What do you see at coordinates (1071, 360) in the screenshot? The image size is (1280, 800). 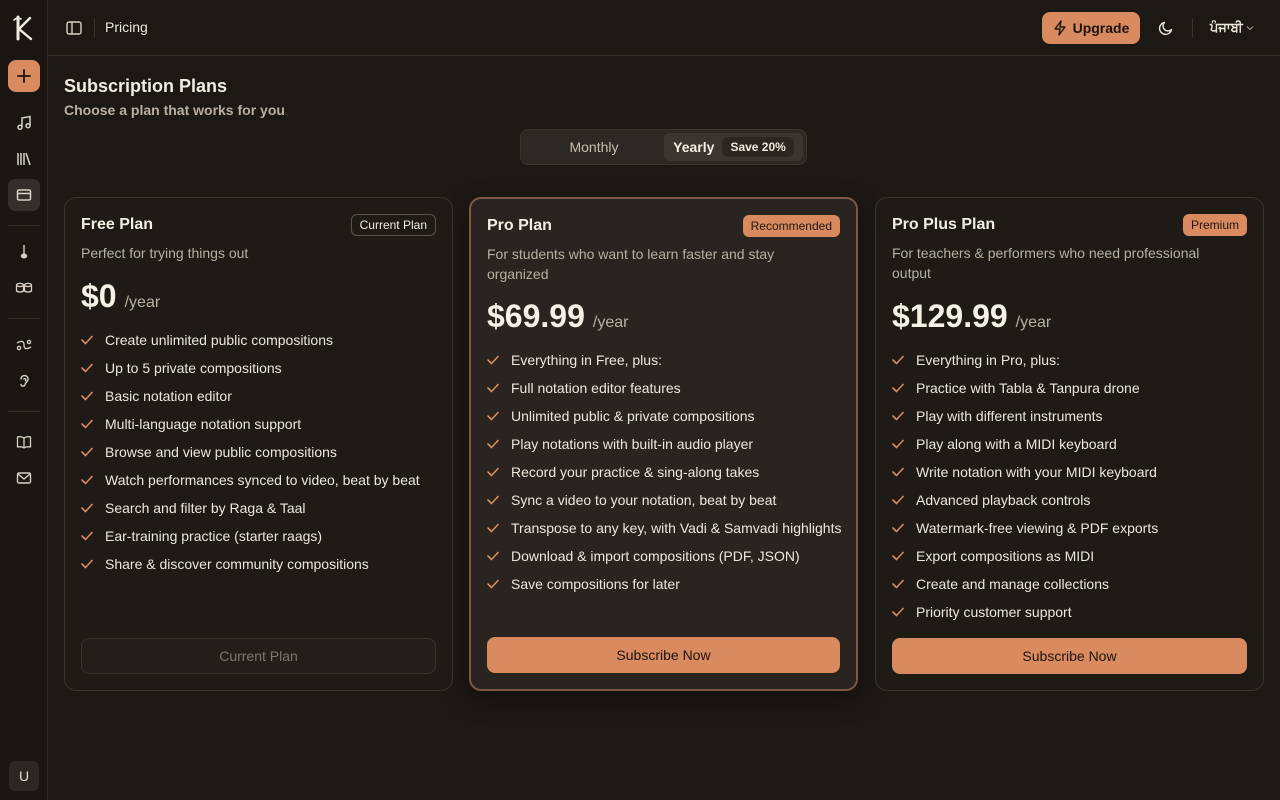 I see `feature-item: Everything in Pro, plus:` at bounding box center [1071, 360].